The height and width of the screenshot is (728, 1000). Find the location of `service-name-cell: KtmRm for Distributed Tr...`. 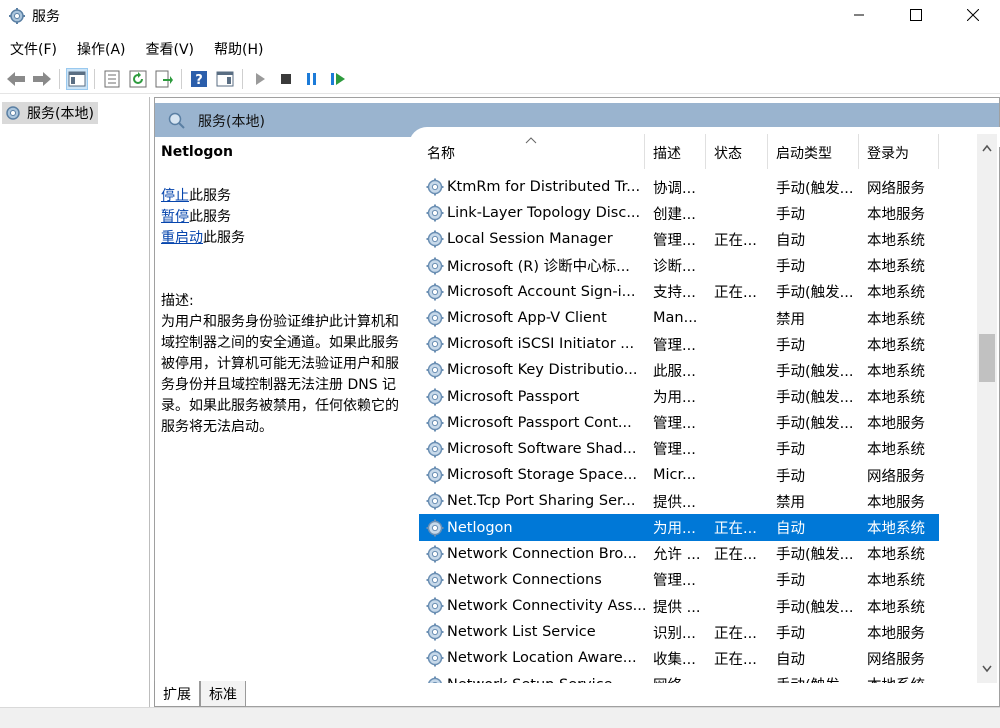

service-name-cell: KtmRm for Distributed Tr... is located at coordinates (532, 187).